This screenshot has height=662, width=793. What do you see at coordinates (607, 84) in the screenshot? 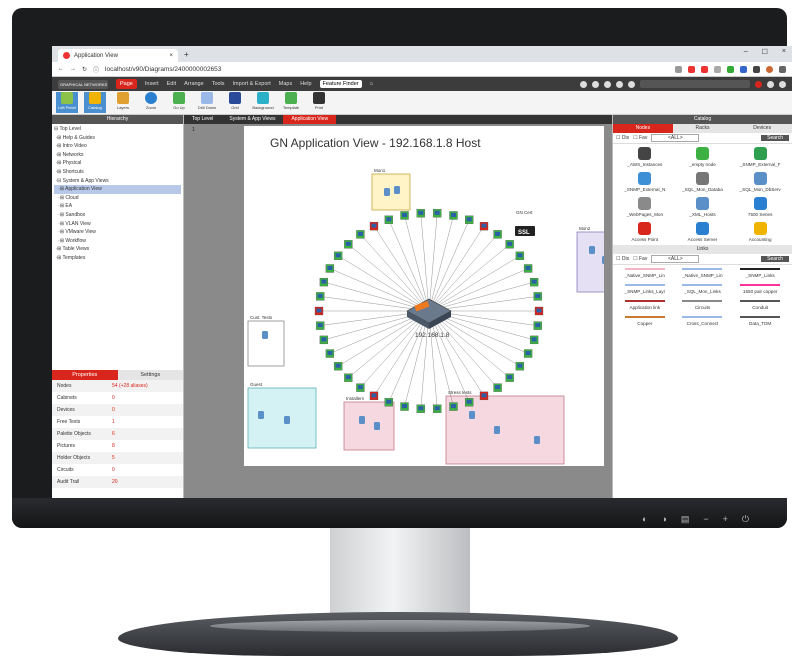
I see `grid-icon` at bounding box center [607, 84].